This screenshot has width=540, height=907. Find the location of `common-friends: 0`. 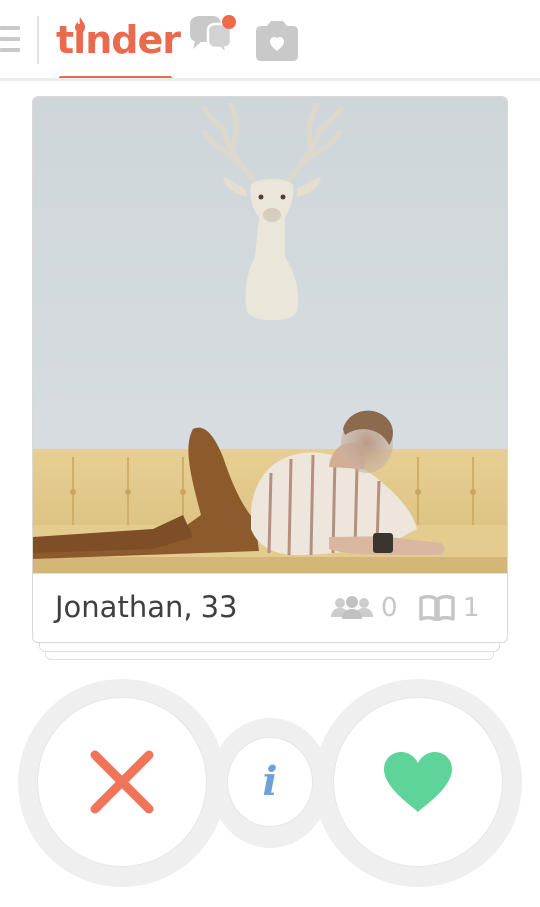

common-friends: 0 is located at coordinates (364, 608).